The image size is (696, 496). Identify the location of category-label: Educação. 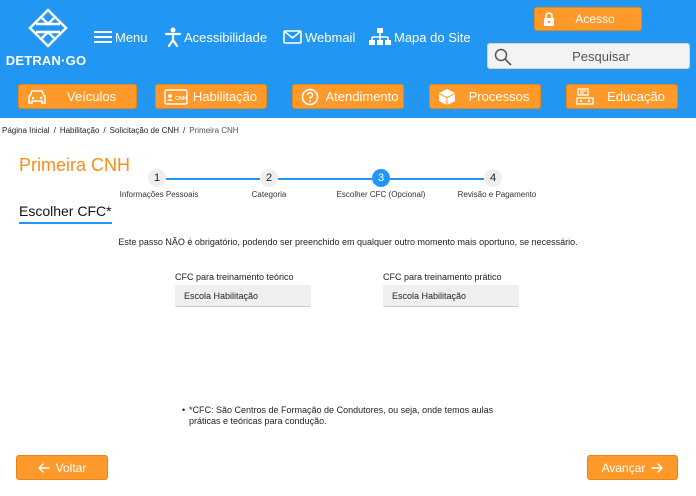
(636, 96).